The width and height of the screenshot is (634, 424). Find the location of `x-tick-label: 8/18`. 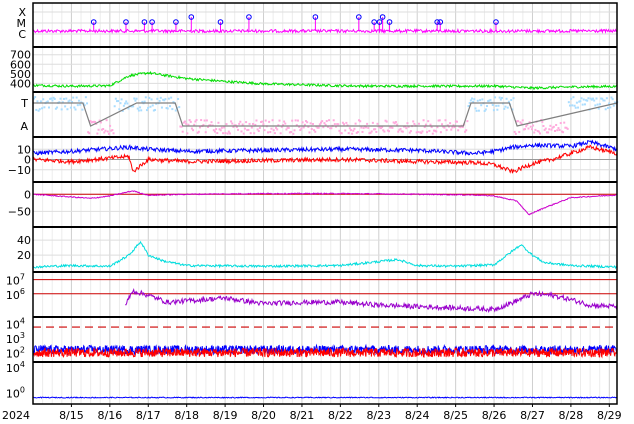

x-tick-label: 8/18 is located at coordinates (186, 415).